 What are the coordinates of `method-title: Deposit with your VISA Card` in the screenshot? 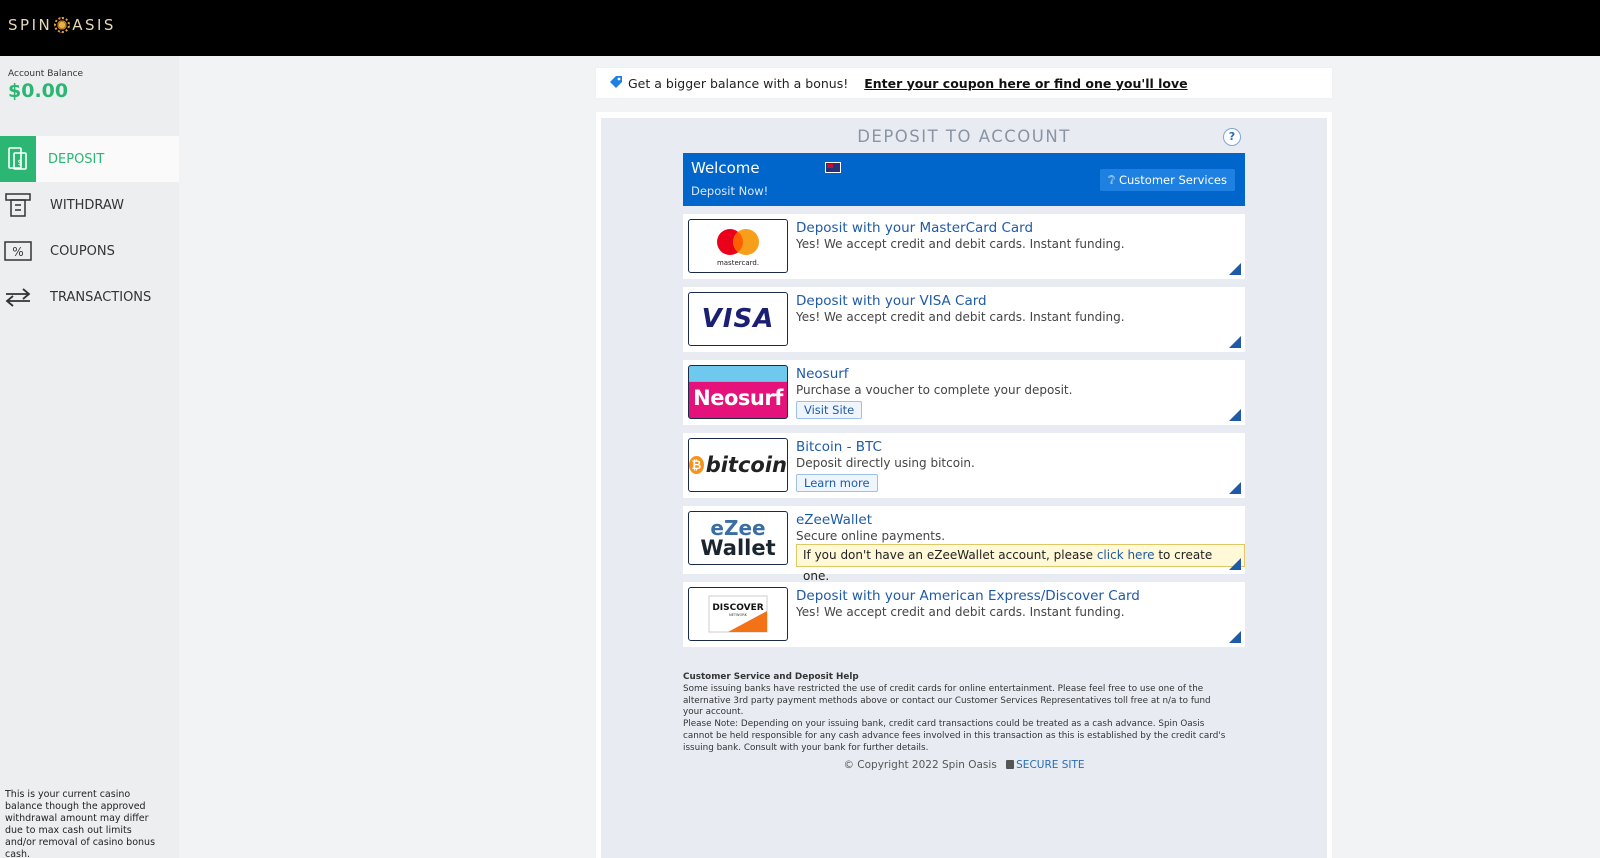 It's located at (891, 301).